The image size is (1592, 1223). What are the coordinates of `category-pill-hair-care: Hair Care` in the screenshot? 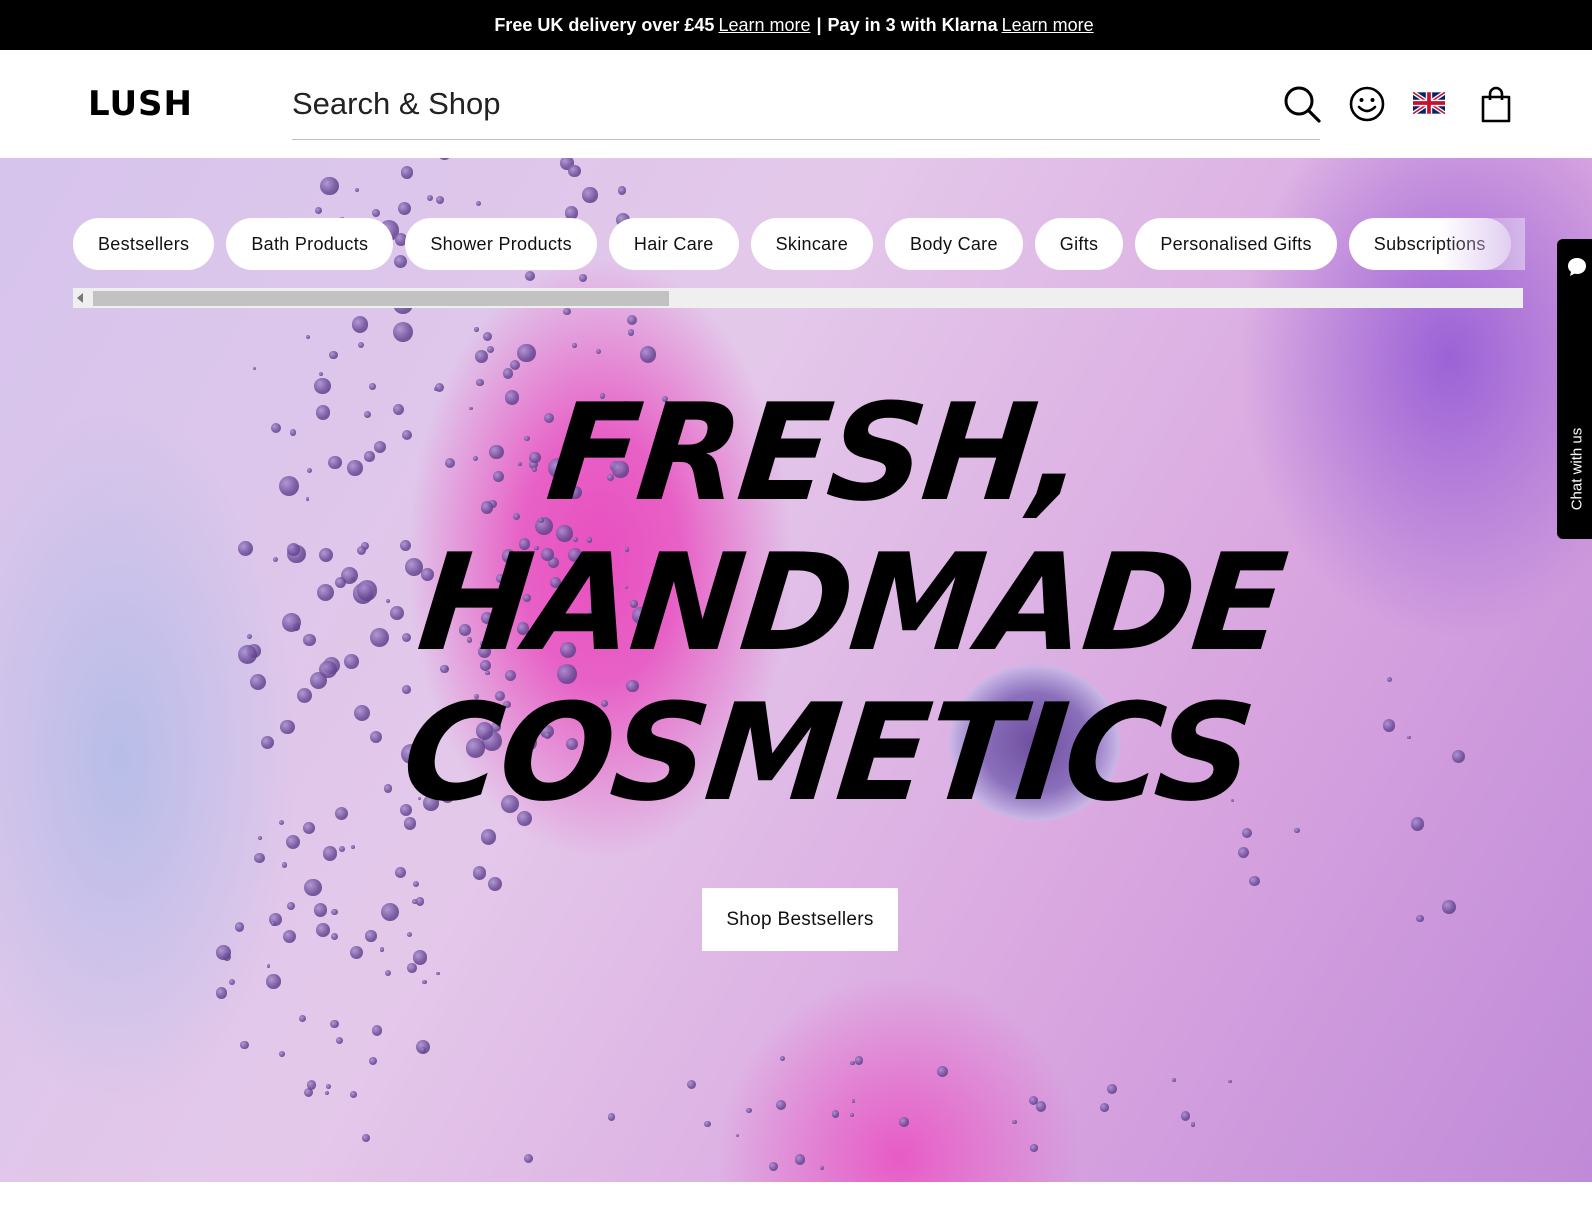 It's located at (673, 244).